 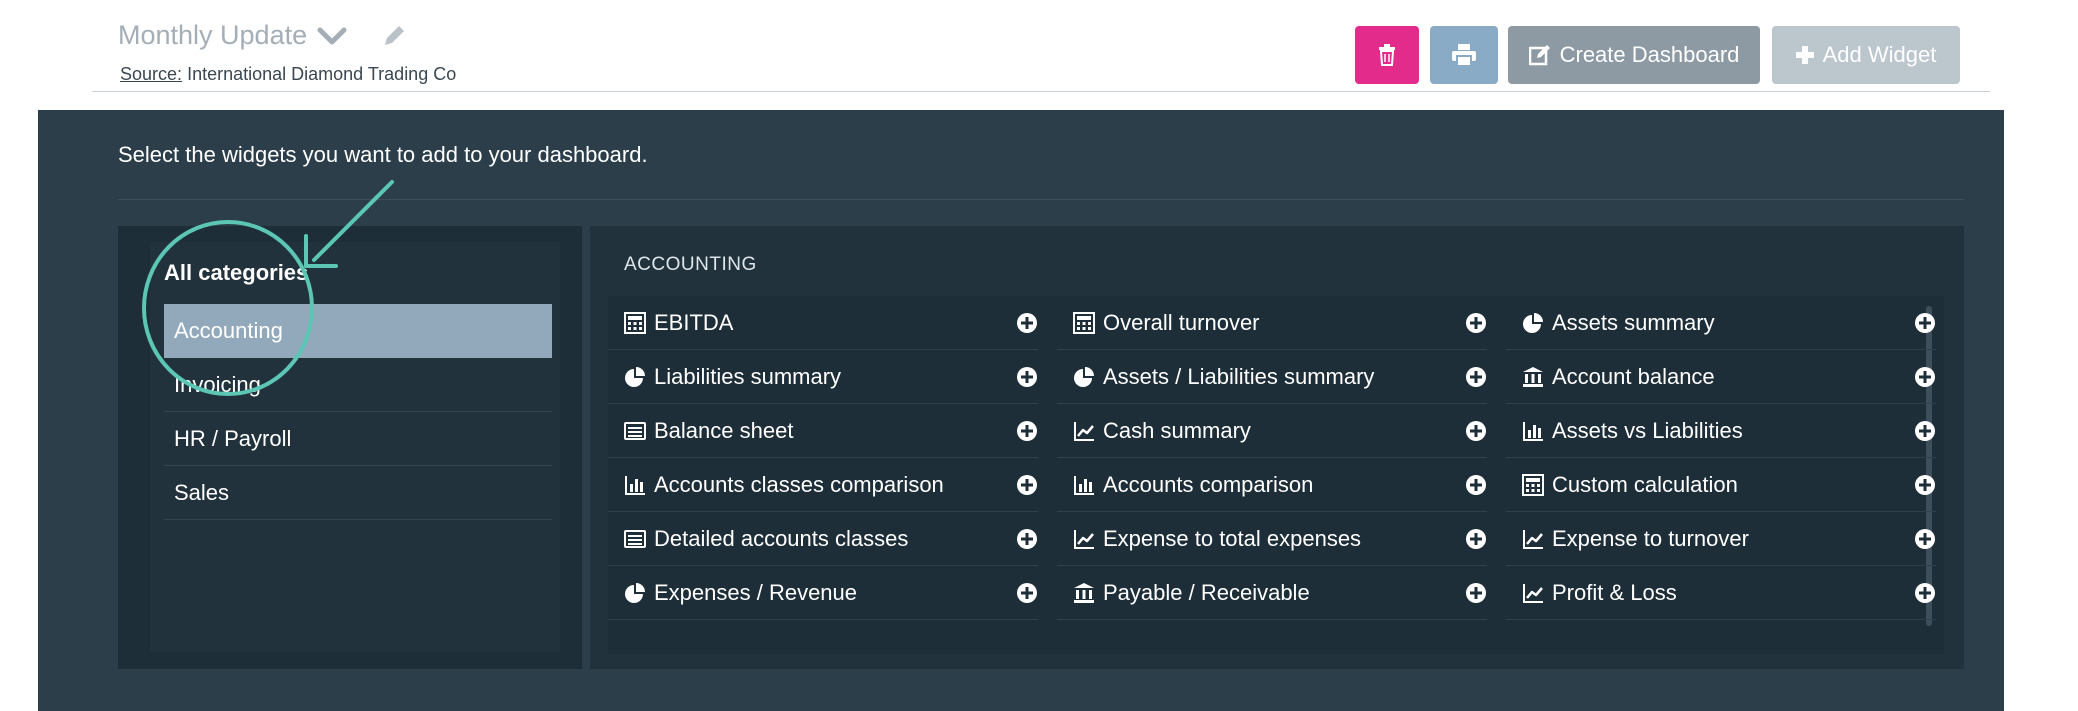 I want to click on title-row: Monthly Update, so click(x=262, y=35).